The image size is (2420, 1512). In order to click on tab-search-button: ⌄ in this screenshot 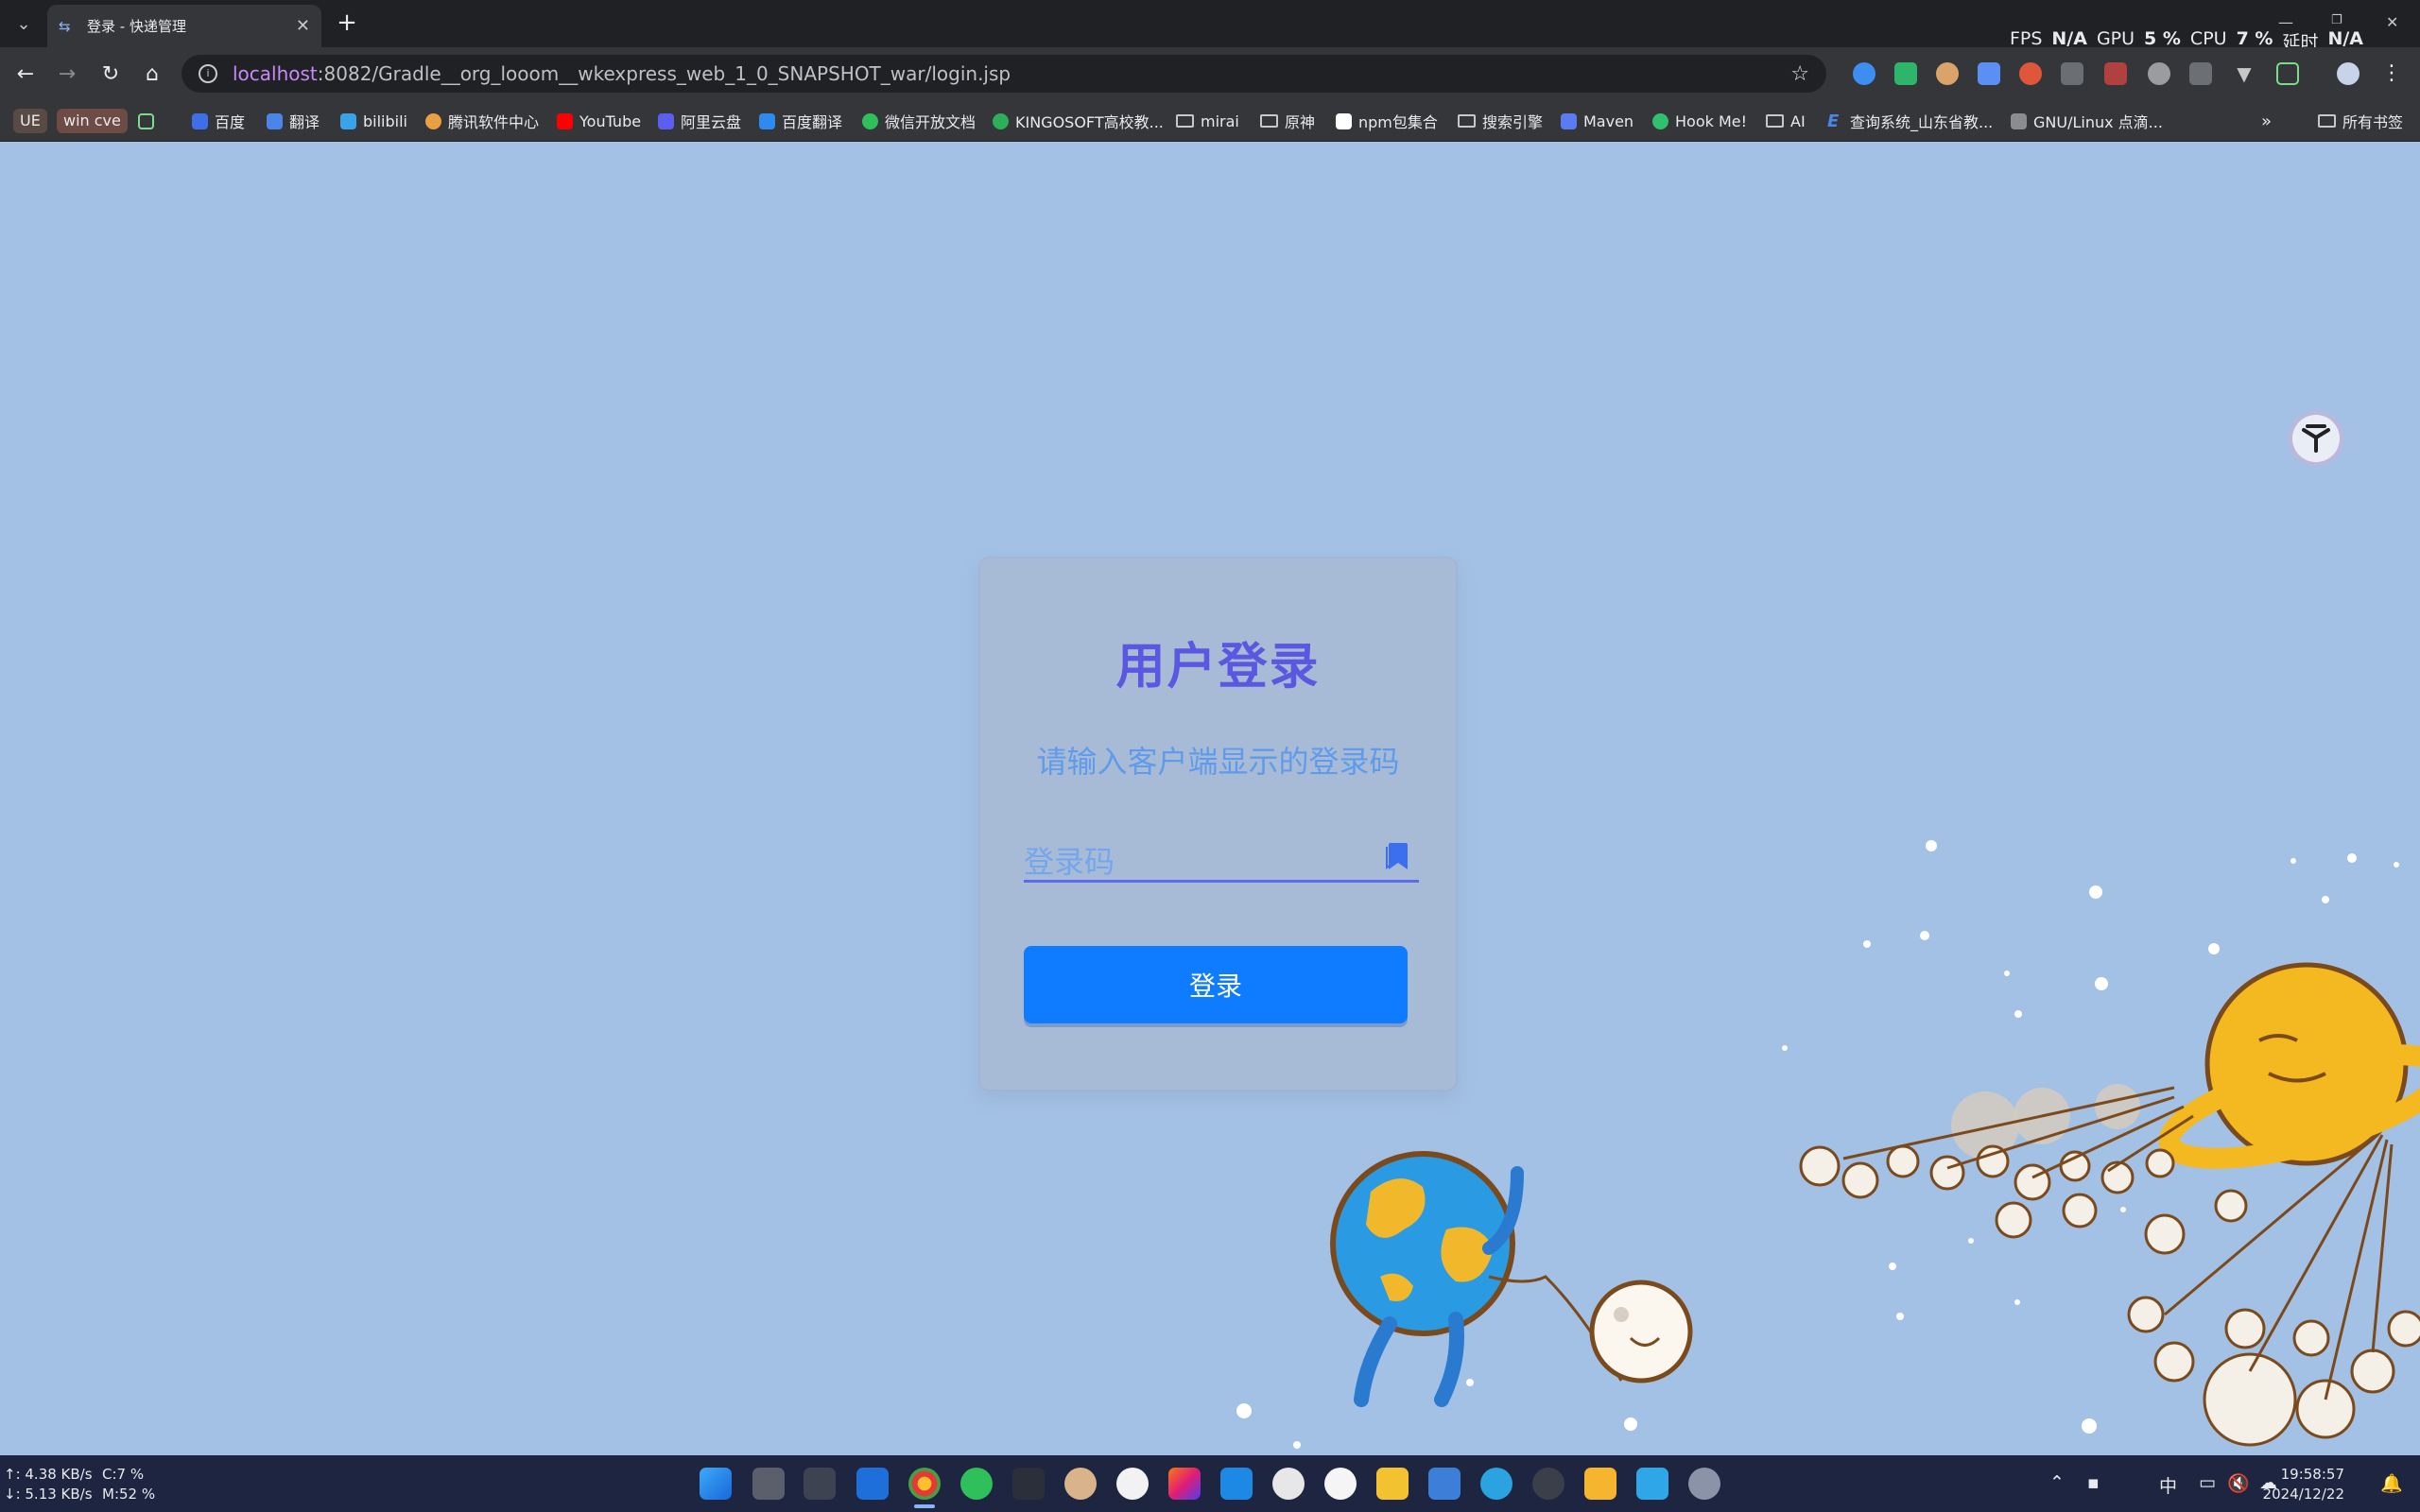, I will do `click(24, 23)`.